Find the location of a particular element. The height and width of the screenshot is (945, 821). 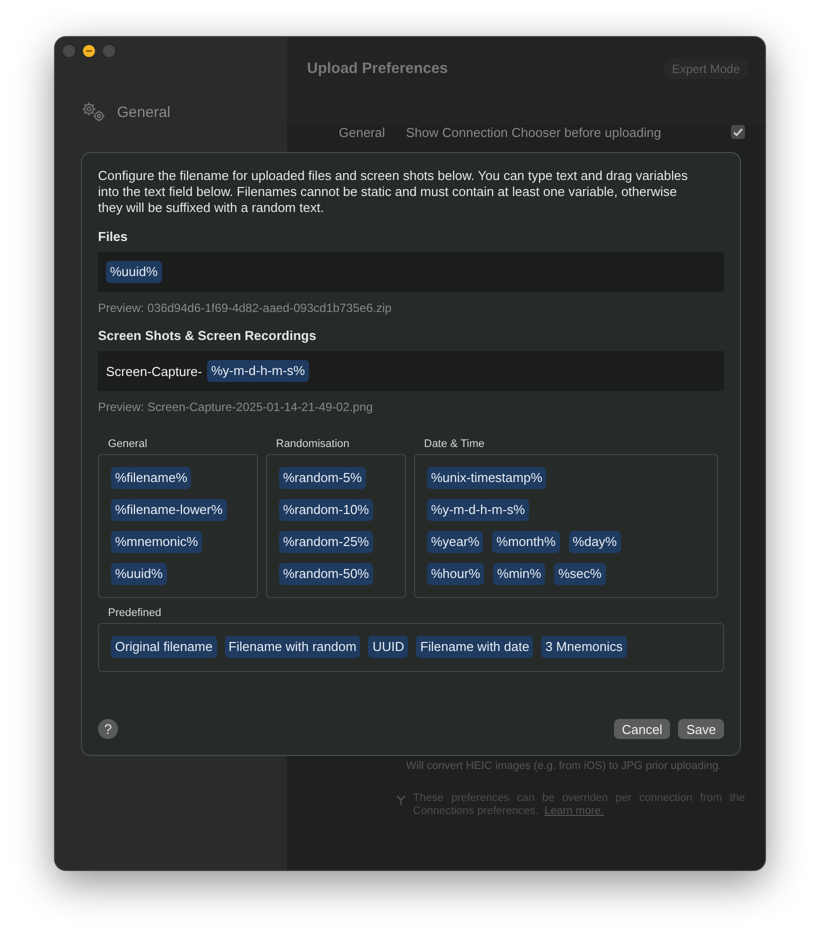

variable-token: %month% is located at coordinates (526, 542).